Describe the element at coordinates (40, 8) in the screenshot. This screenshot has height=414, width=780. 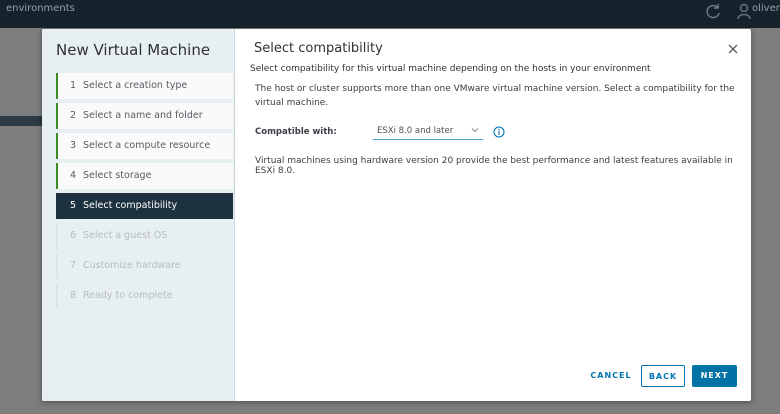
I see `breadcrumb: environments` at that location.